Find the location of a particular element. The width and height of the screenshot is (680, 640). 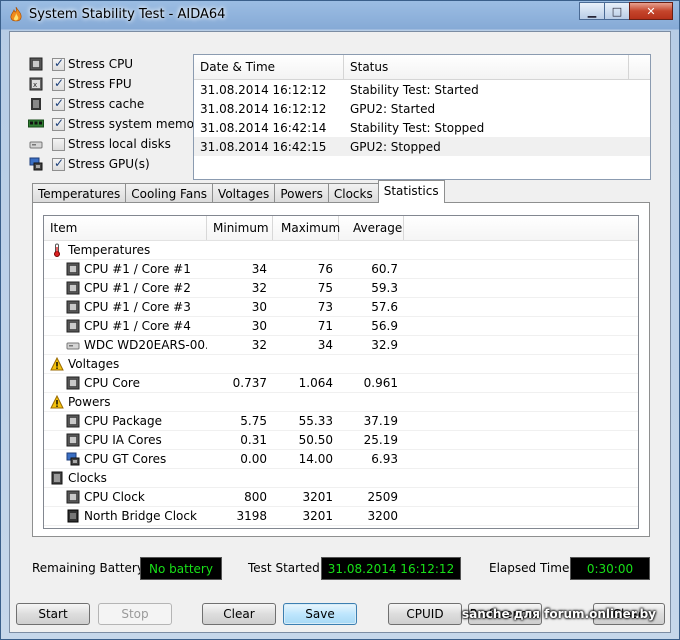

option-row: x Stress FPU is located at coordinates (117, 84).